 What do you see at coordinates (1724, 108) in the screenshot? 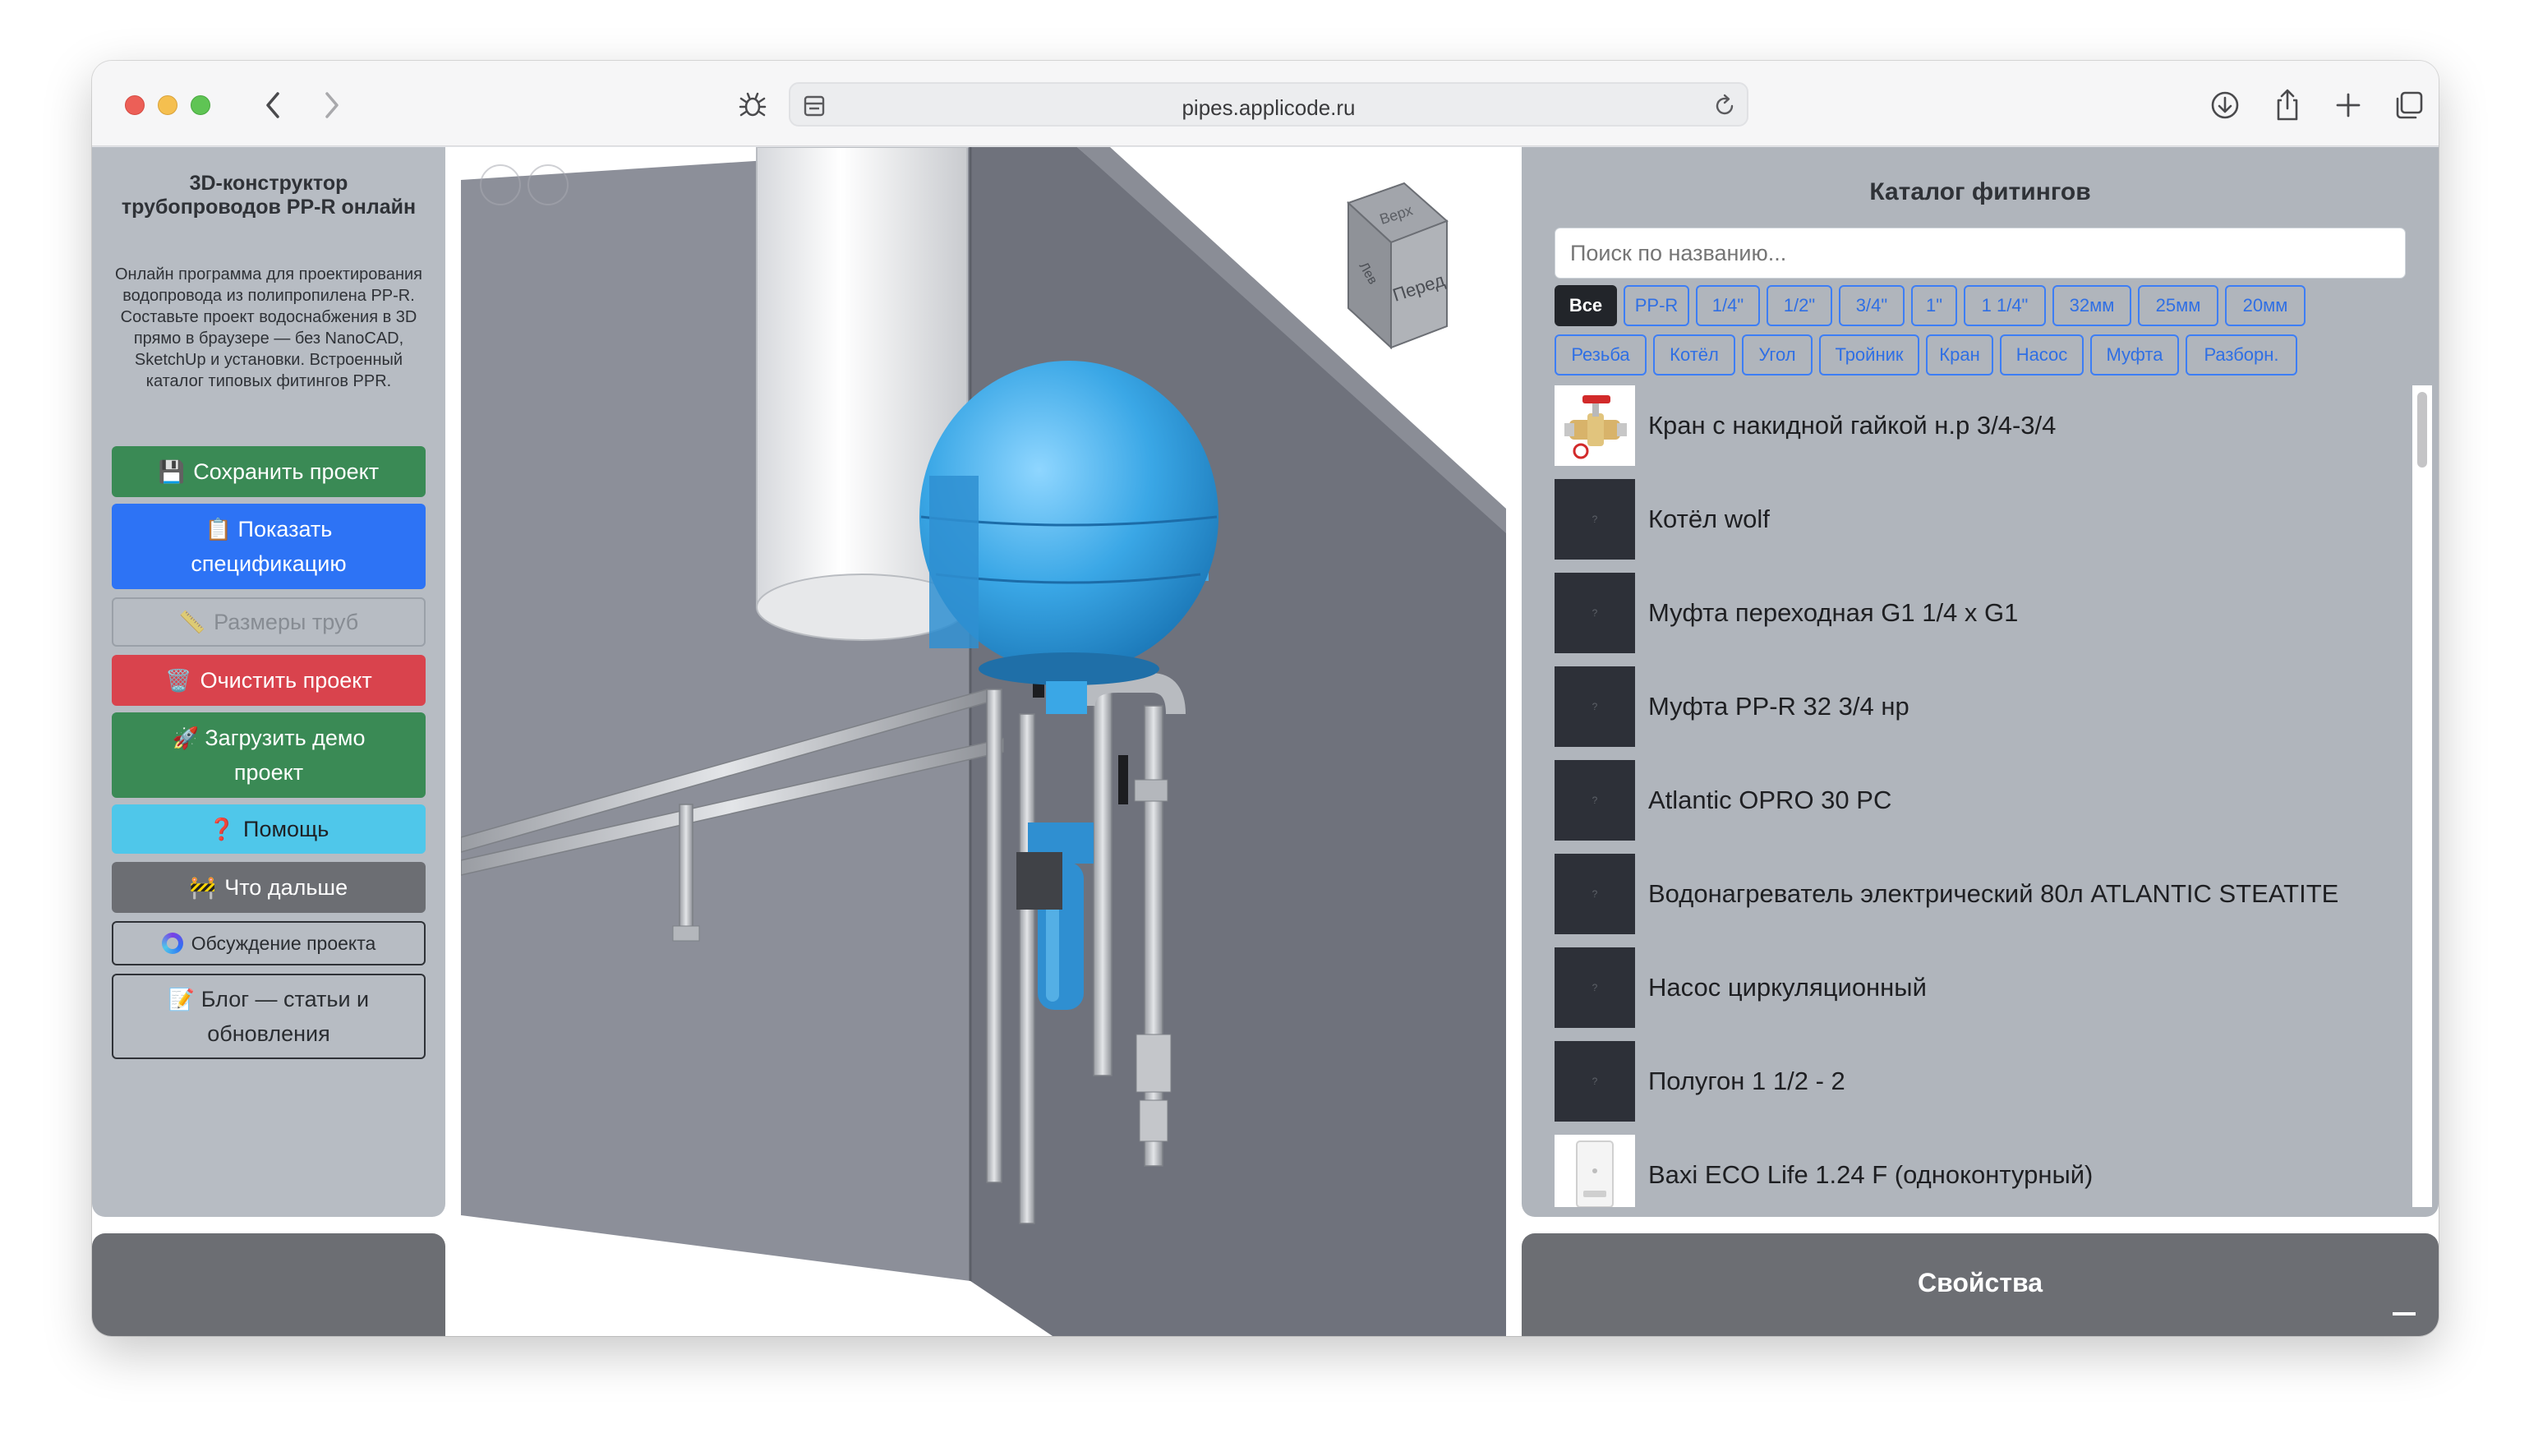
I see `reload-icon` at bounding box center [1724, 108].